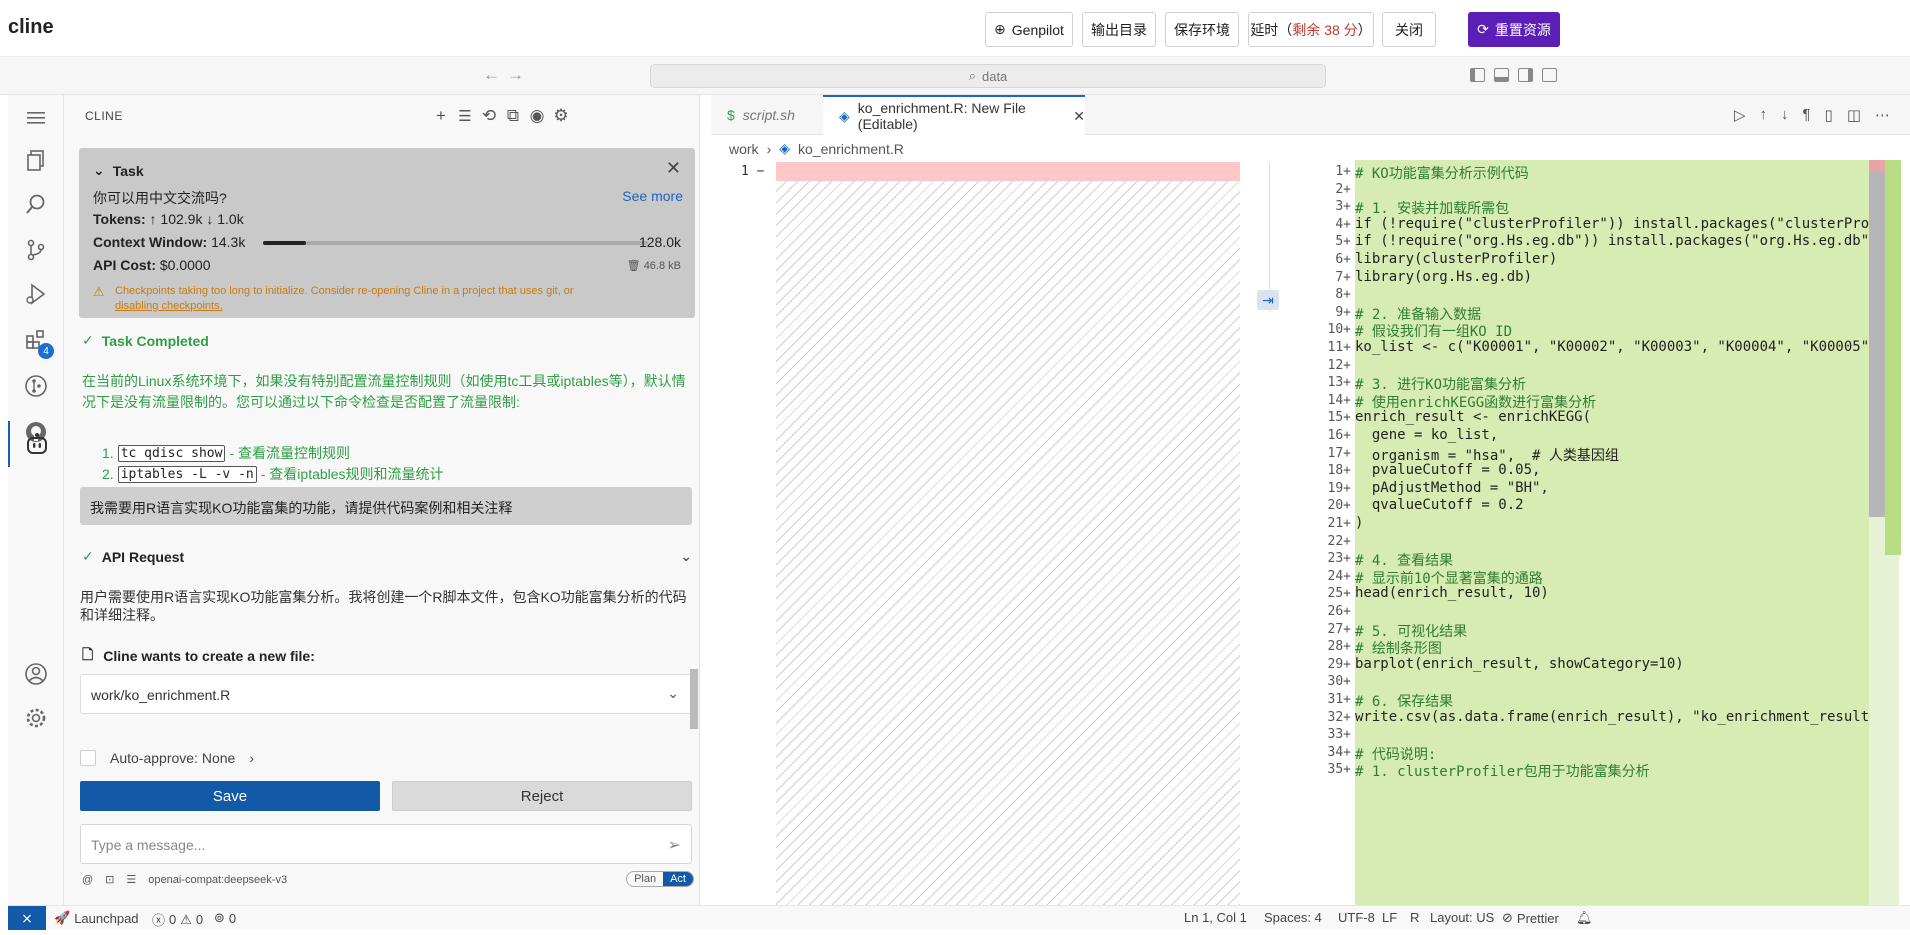 This screenshot has width=1910, height=935. I want to click on customize-layout-icon, so click(1549, 75).